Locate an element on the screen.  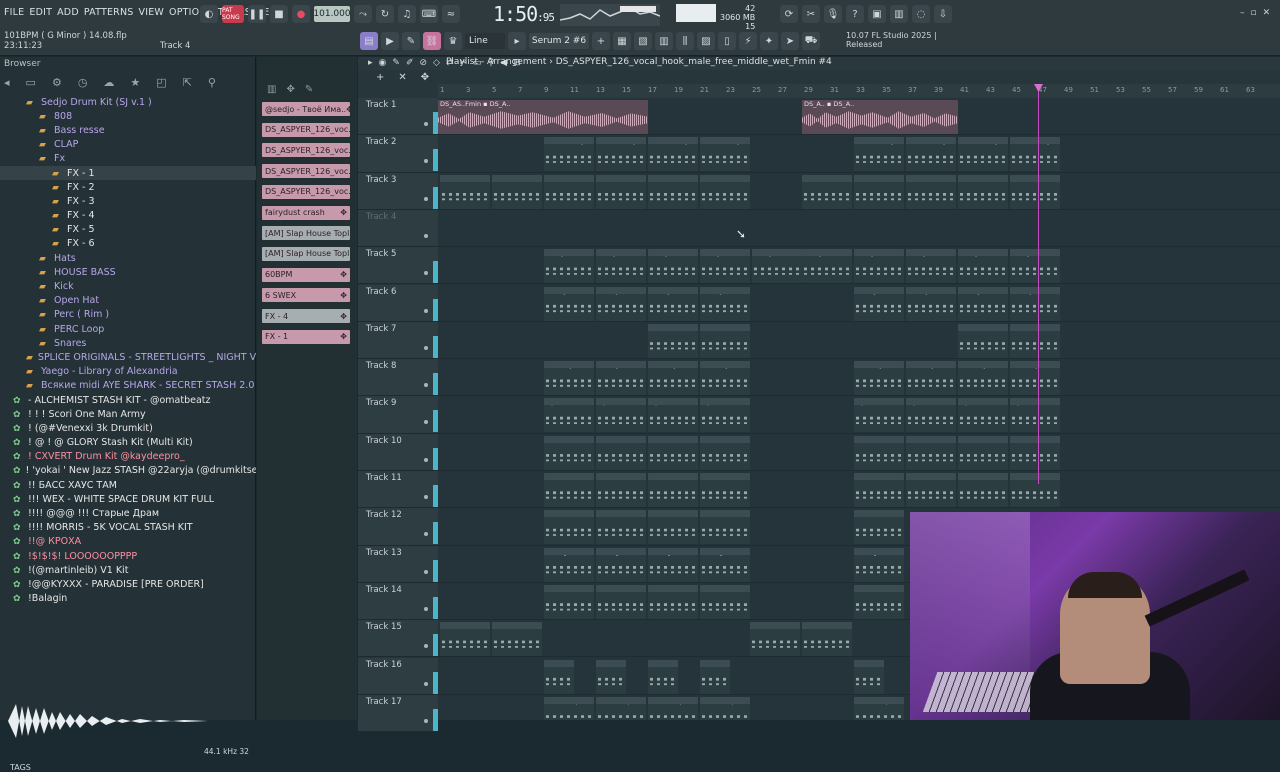
track-header: Track 6 is located at coordinates (398, 303).